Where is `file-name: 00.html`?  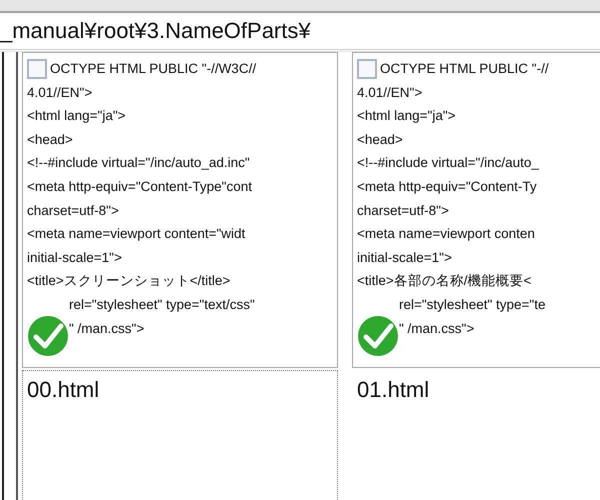 file-name: 00.html is located at coordinates (63, 389).